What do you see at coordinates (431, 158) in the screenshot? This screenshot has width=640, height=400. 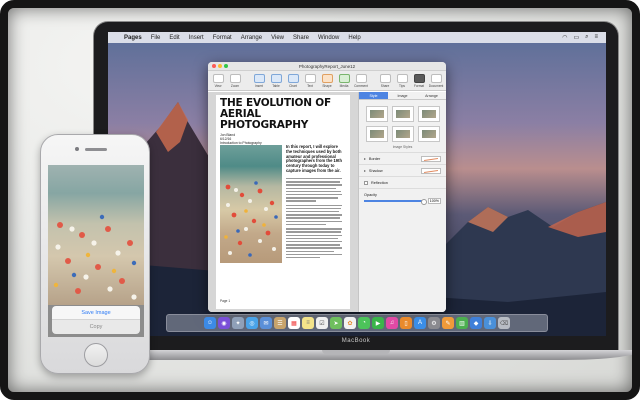 I see `border-style-well` at bounding box center [431, 158].